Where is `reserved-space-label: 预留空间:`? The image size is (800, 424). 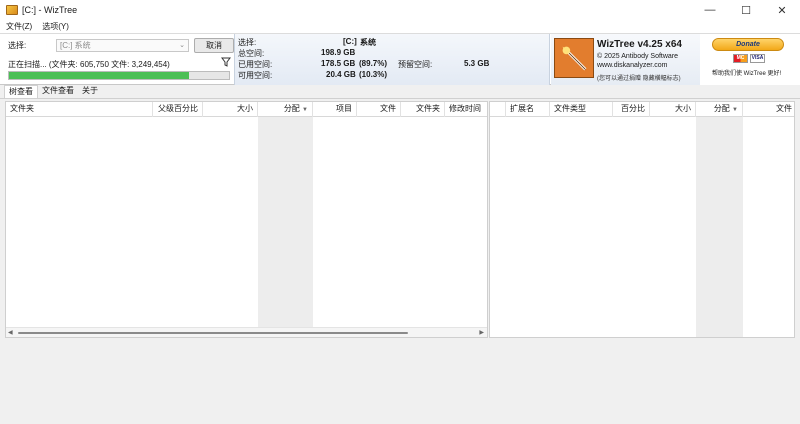 reserved-space-label: 预留空间: is located at coordinates (415, 64).